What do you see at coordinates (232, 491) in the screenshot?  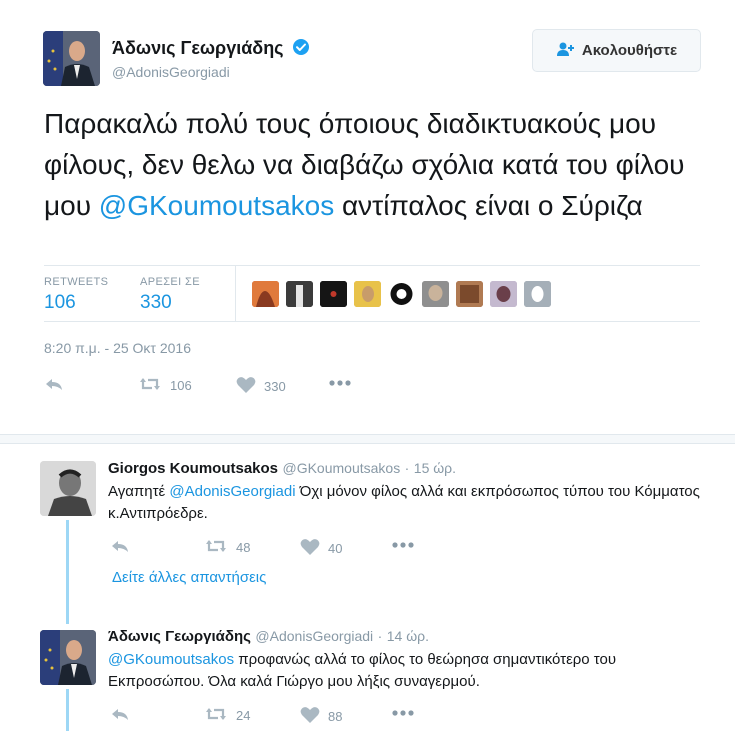 I see `reply-mention-link: @AdonisGeorgiadi` at bounding box center [232, 491].